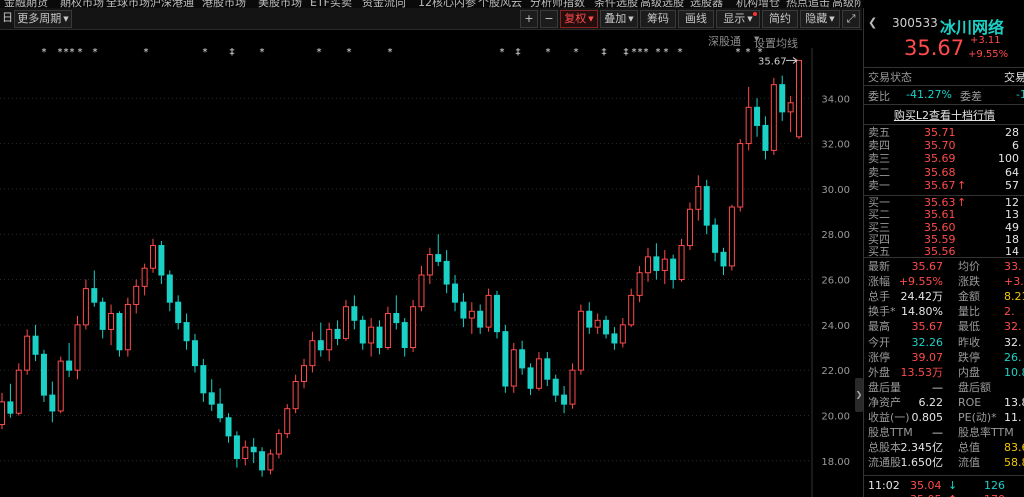 The width and height of the screenshot is (1024, 497). I want to click on zoom-in-button: +, so click(529, 19).